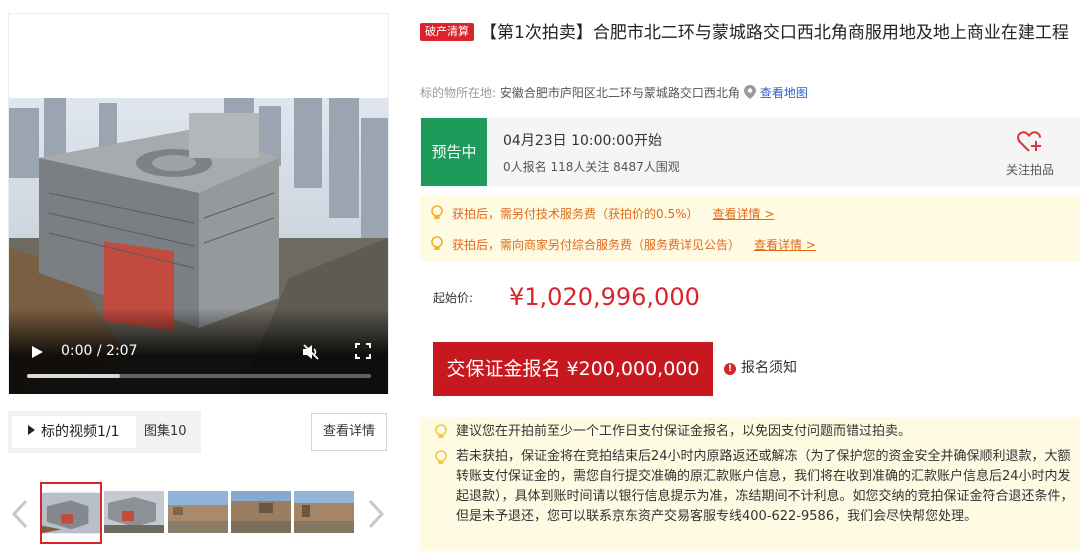 This screenshot has width=1080, height=551. I want to click on follow-label: 关注拍品, so click(1029, 170).